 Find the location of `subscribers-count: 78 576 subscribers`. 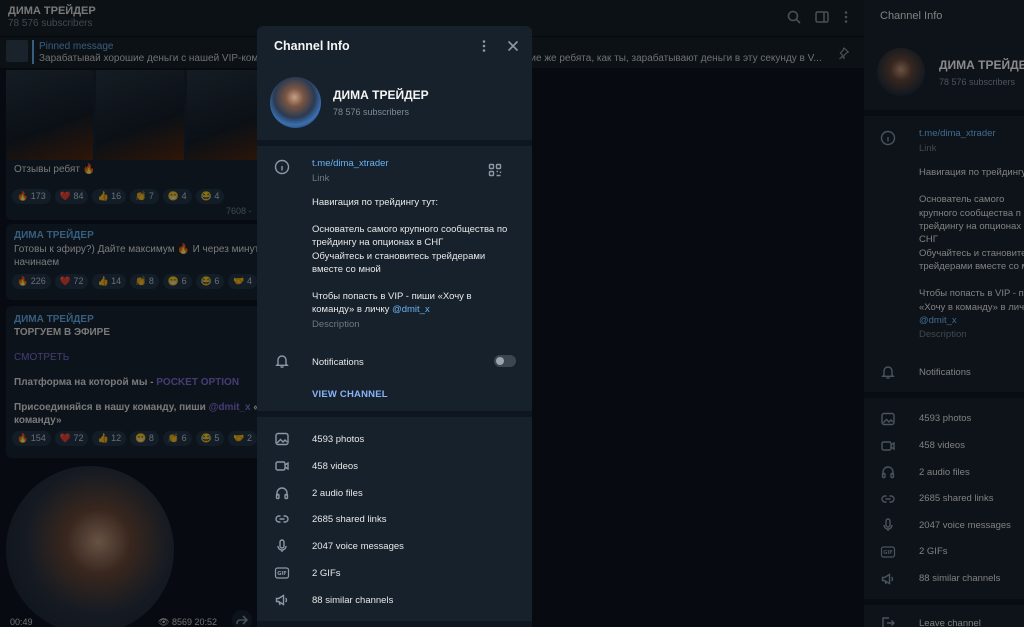

subscribers-count: 78 576 subscribers is located at coordinates (371, 112).